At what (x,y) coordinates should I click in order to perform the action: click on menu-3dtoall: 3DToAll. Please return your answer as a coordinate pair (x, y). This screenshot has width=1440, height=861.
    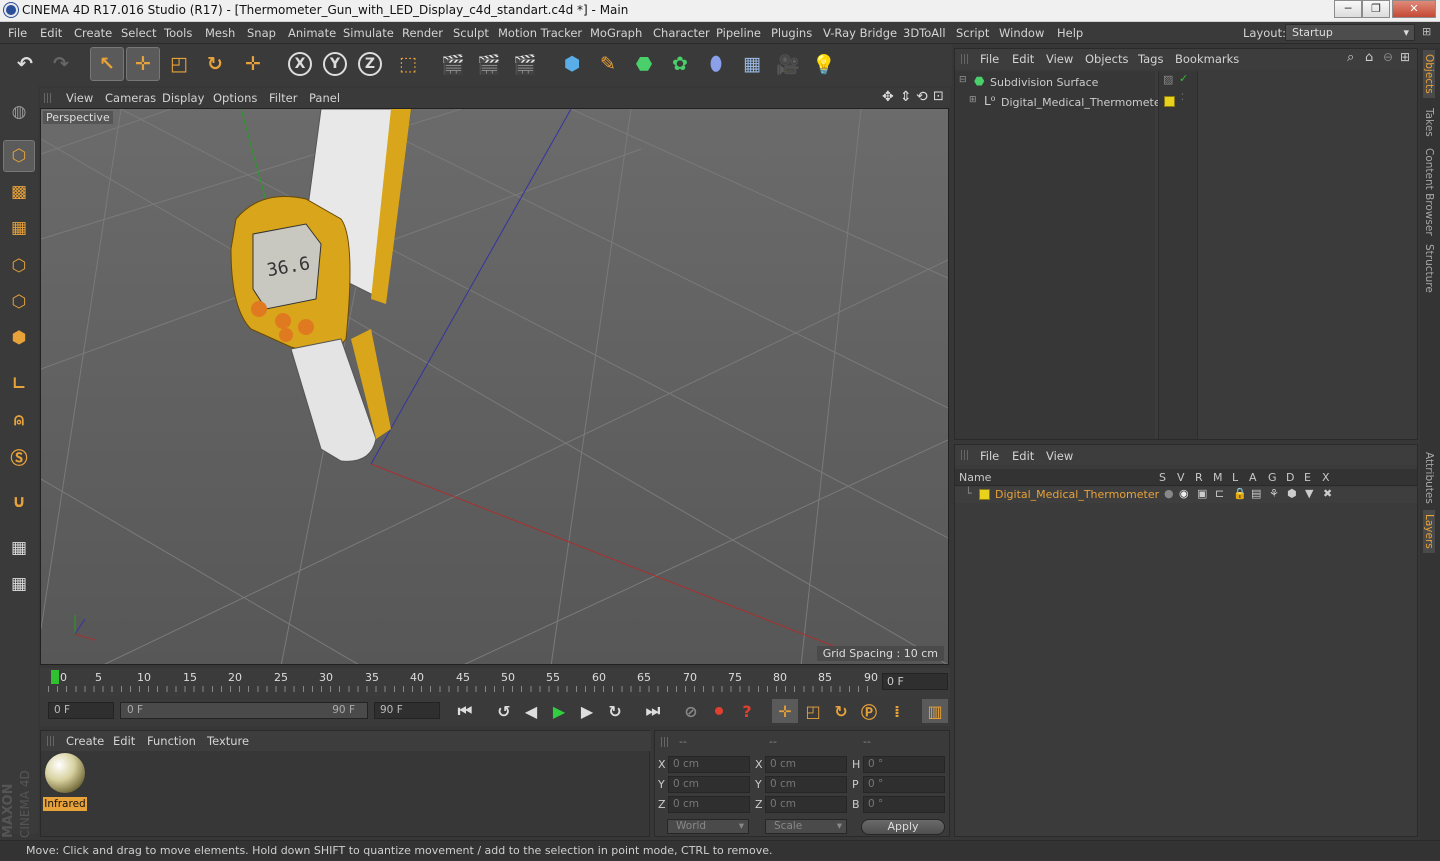
    Looking at the image, I should click on (924, 33).